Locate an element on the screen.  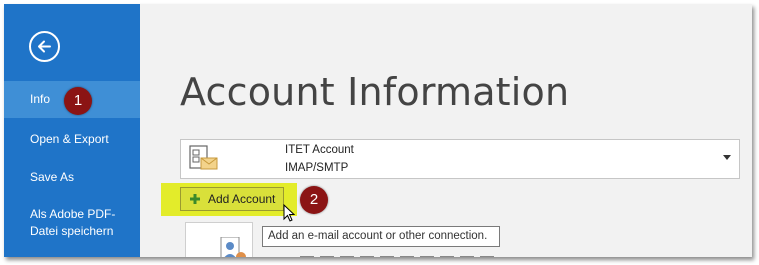
obscured-description is located at coordinates (400, 256).